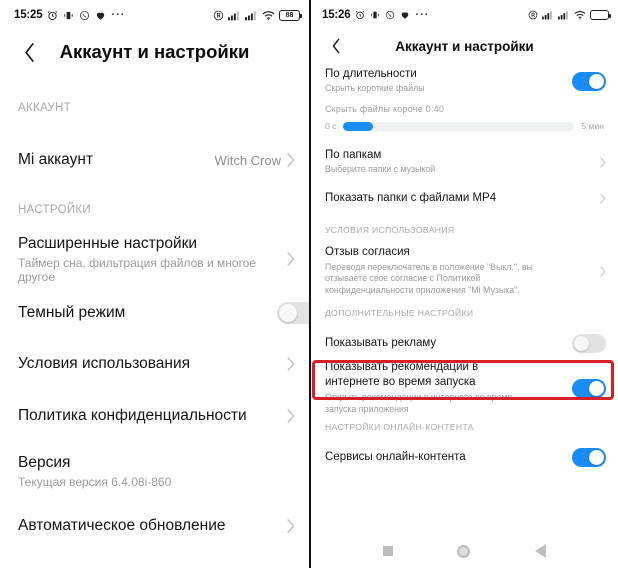  I want to click on row-main: Политика конфиденциальности, so click(152, 416).